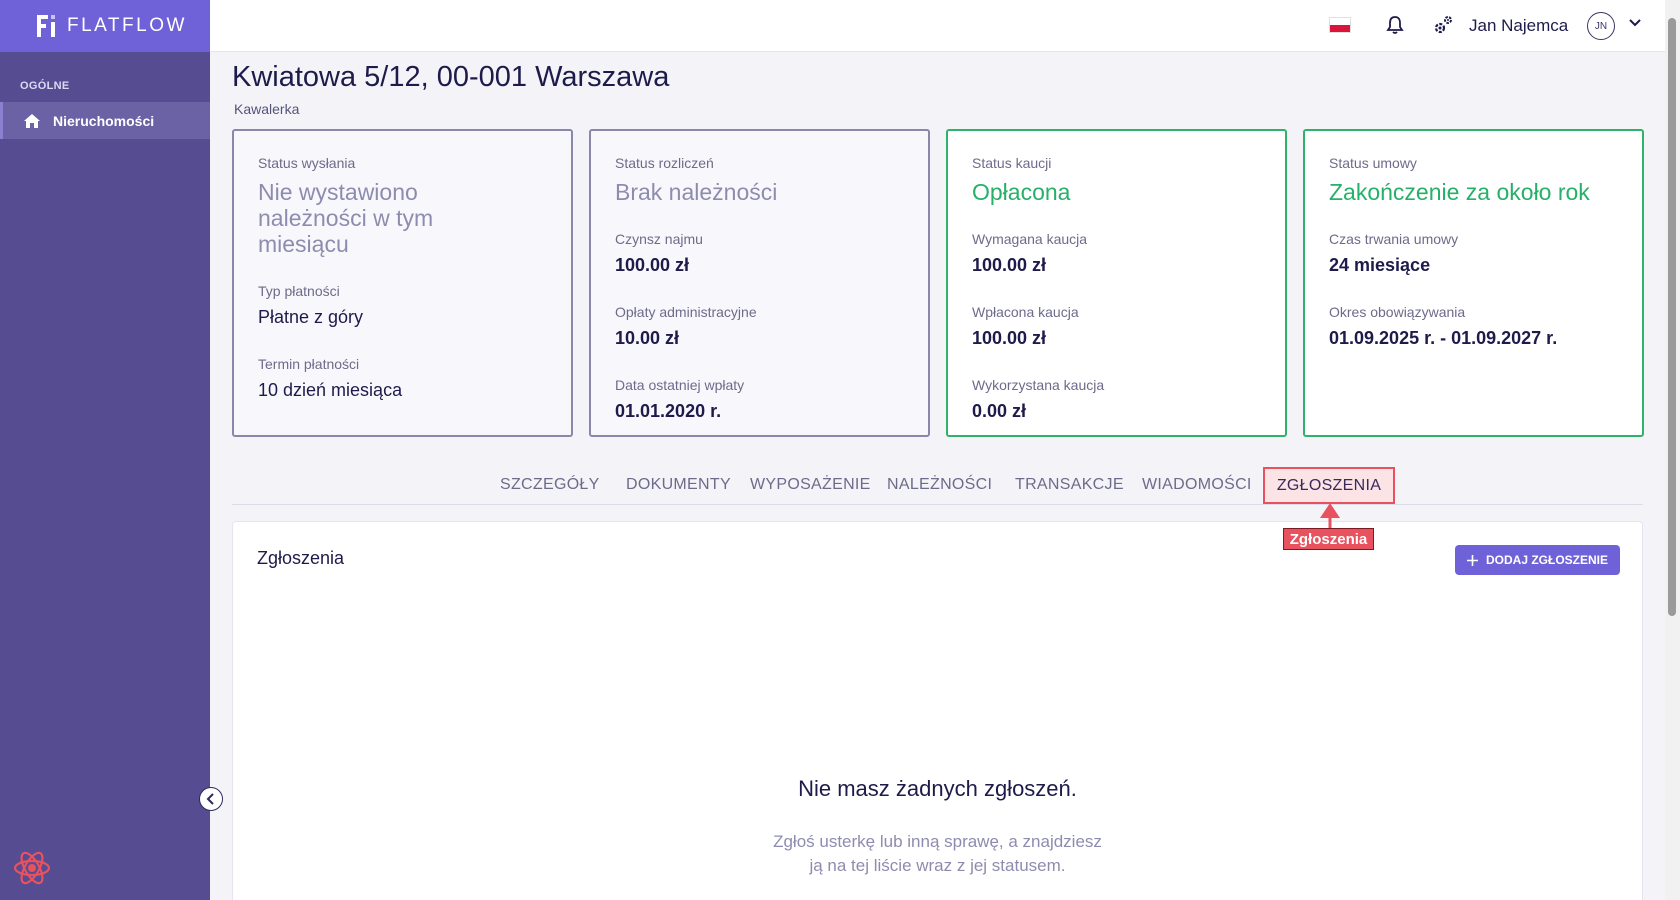 This screenshot has height=900, width=1680. I want to click on tab-messages: WIADOMOŚCI, so click(1197, 485).